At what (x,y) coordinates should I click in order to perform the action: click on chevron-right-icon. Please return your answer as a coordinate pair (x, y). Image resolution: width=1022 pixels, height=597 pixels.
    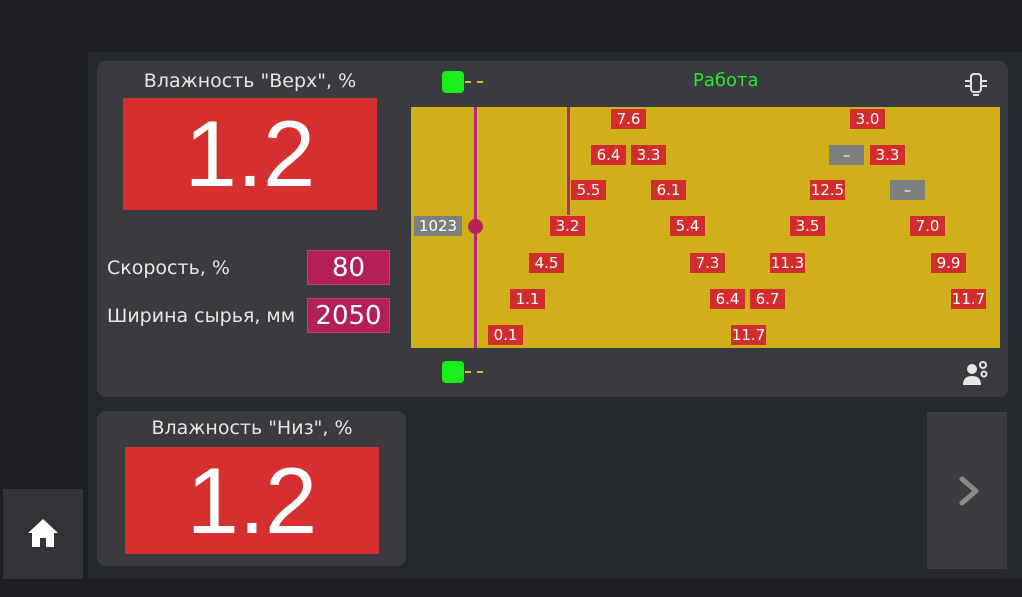
    Looking at the image, I should click on (969, 491).